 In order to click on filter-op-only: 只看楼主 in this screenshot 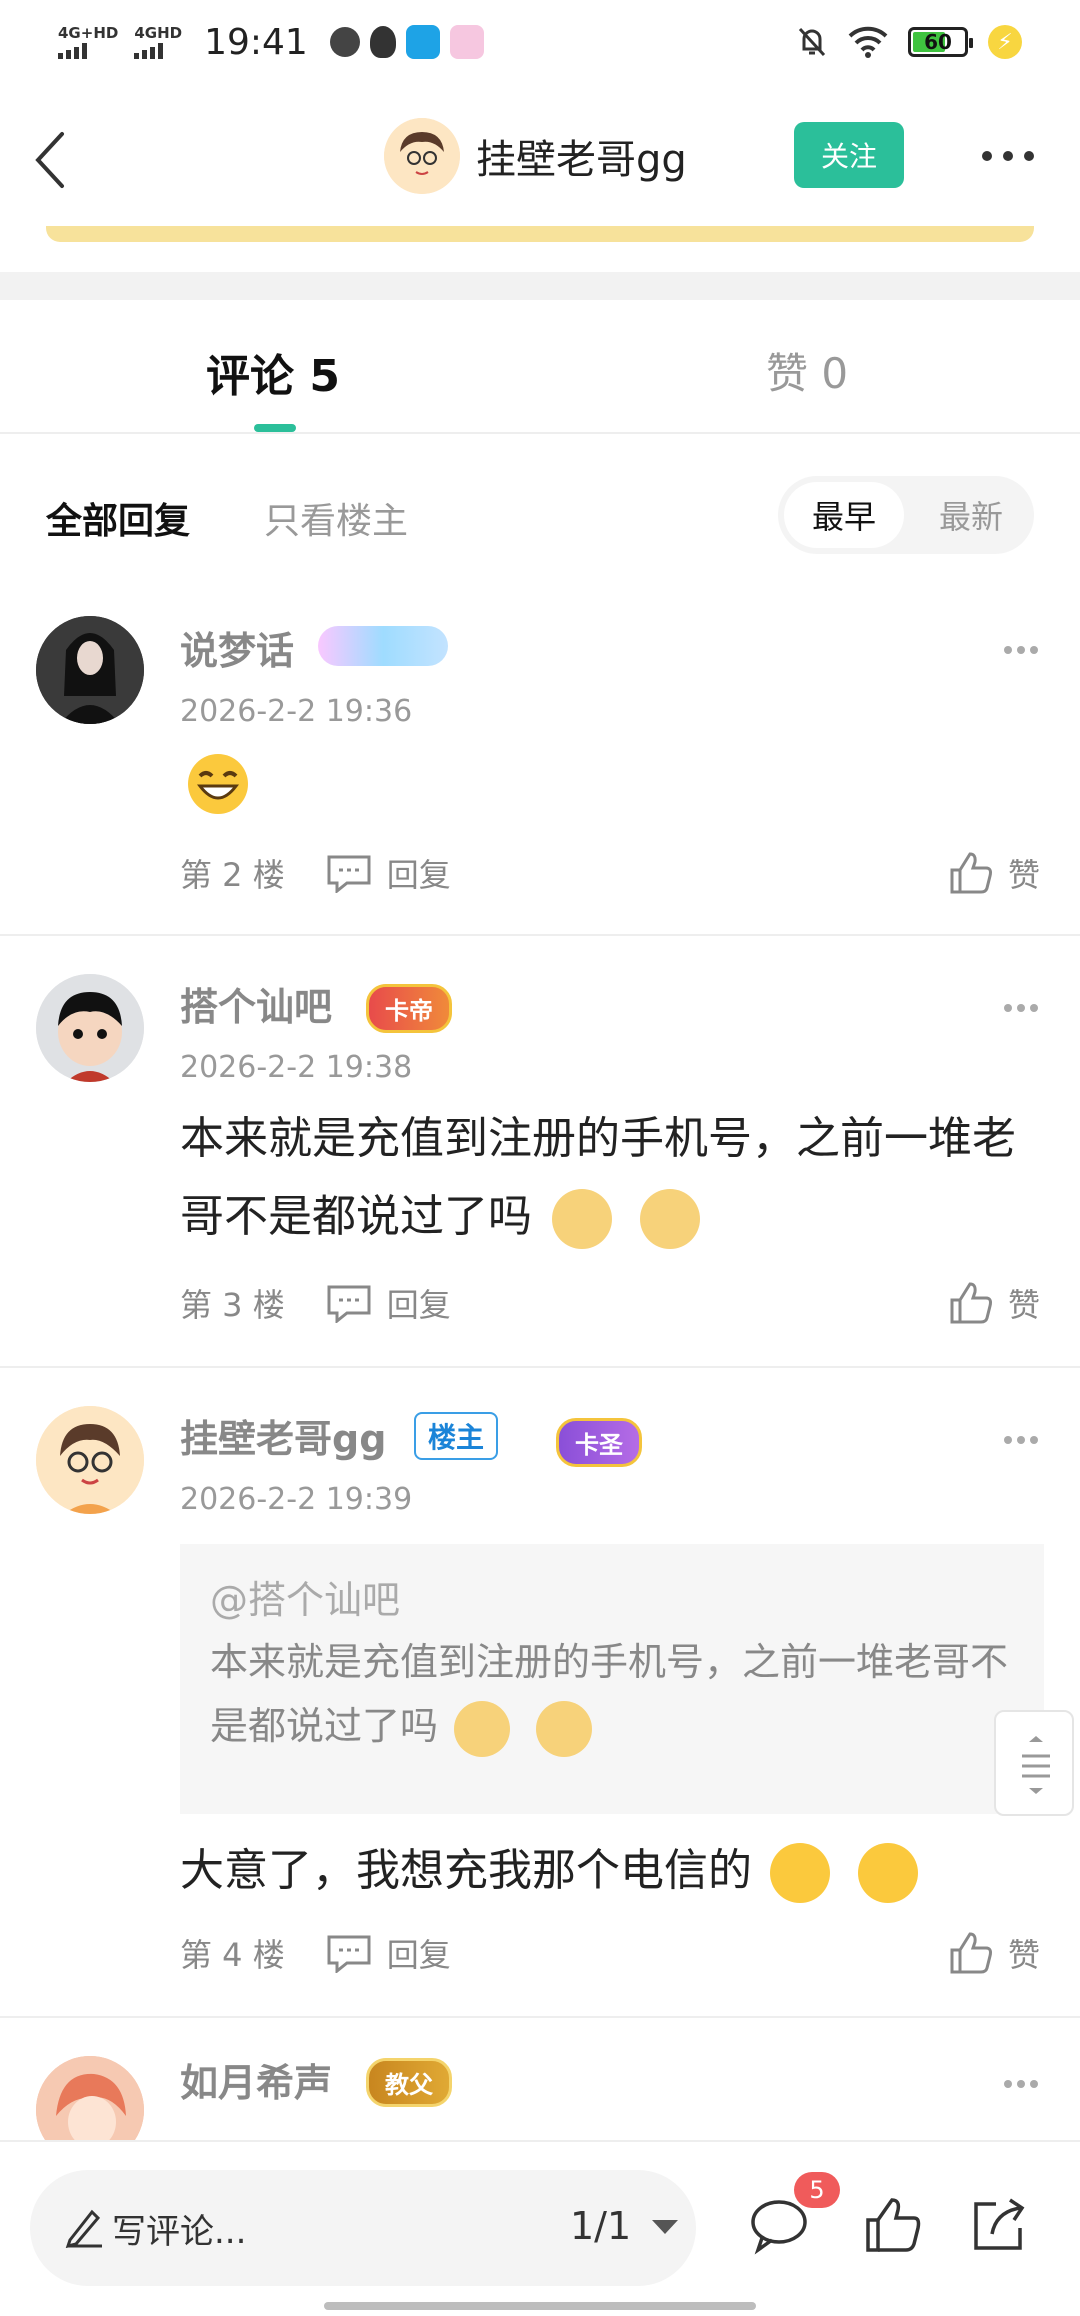, I will do `click(336, 518)`.